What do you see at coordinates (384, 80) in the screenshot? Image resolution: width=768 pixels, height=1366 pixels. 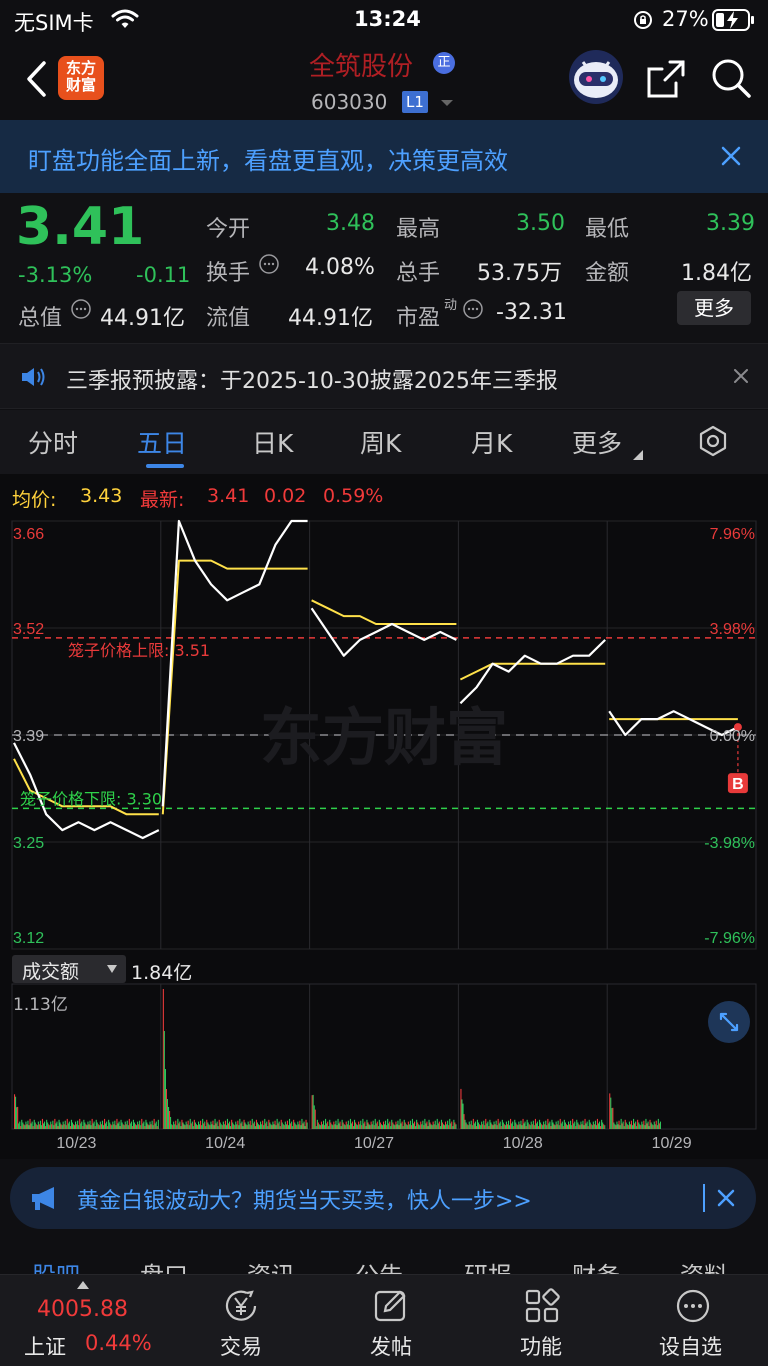 I see `nav-bar: 东方 财富 全筑股份 正 603030 L1` at bounding box center [384, 80].